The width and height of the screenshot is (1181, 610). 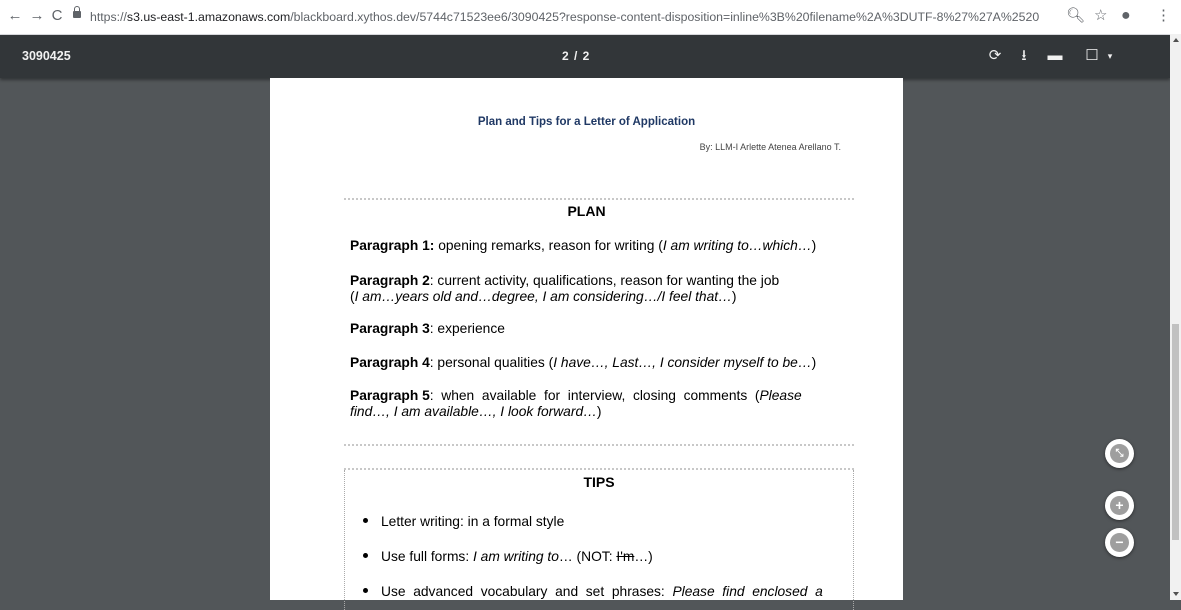 What do you see at coordinates (1110, 56) in the screenshot?
I see `chevron-down-icon: ▾` at bounding box center [1110, 56].